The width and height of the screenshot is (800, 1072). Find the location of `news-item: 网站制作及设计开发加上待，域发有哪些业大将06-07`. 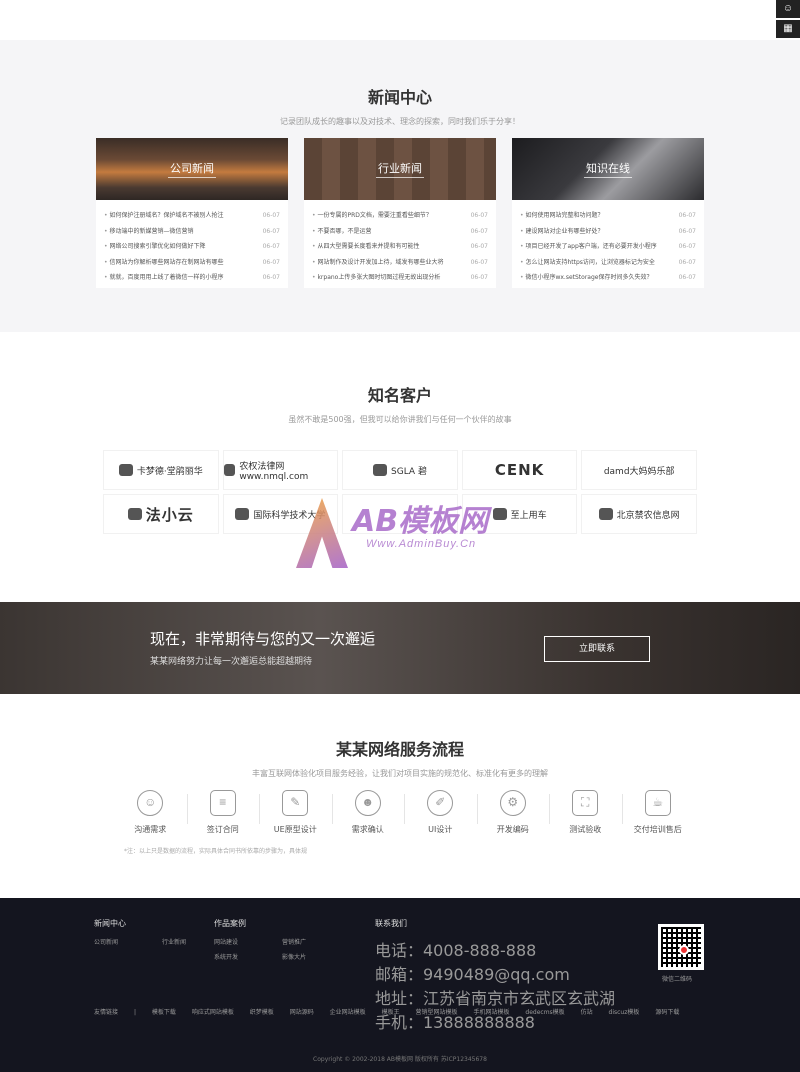

news-item: 网站制作及设计开发加上待，域发有哪些业大将06-07 is located at coordinates (400, 263).